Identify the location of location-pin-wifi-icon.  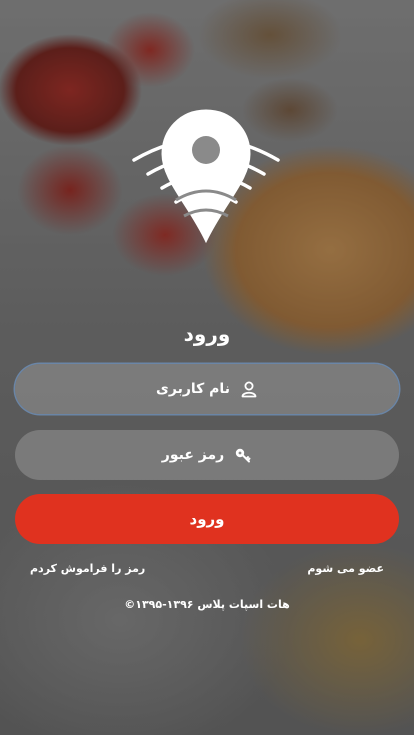
(206, 178).